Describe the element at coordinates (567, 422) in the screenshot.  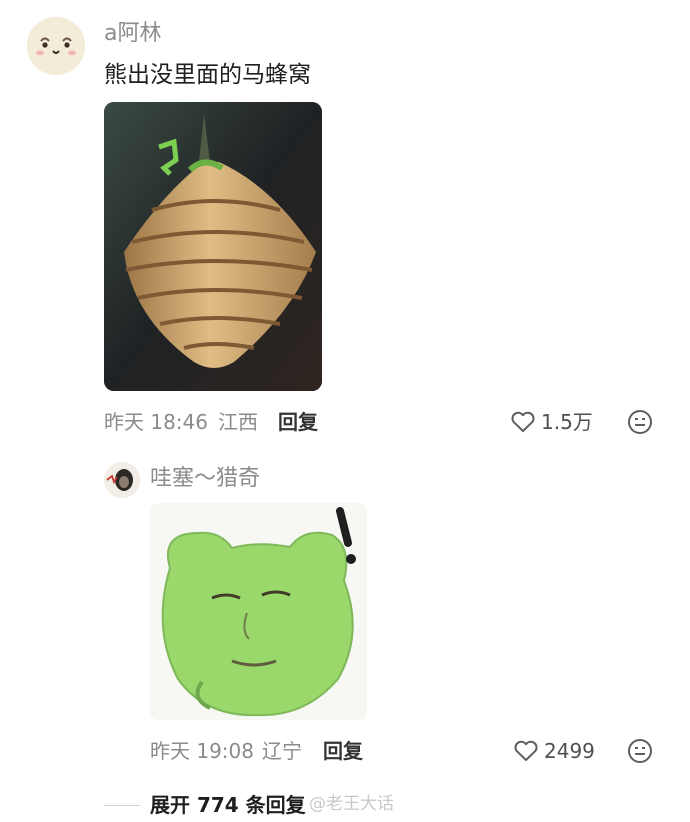
I see `comment-like-count: 1.5万` at that location.